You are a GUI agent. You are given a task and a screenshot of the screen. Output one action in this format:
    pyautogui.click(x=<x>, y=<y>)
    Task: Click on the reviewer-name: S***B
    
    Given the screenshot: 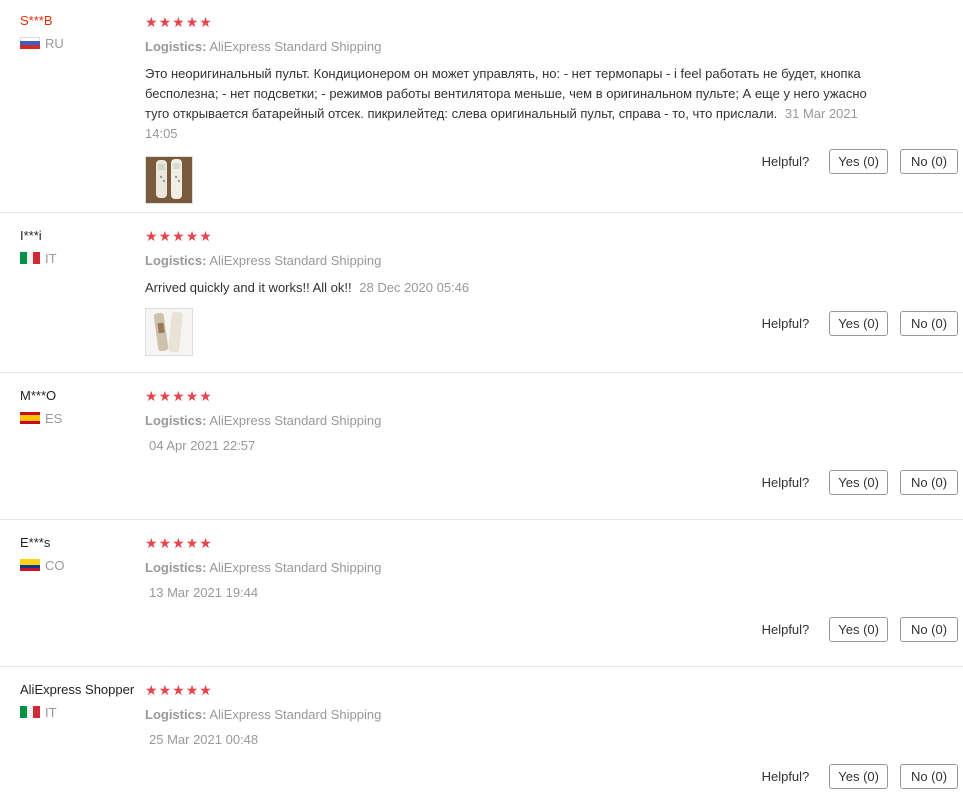 What is the action you would take?
    pyautogui.click(x=42, y=20)
    